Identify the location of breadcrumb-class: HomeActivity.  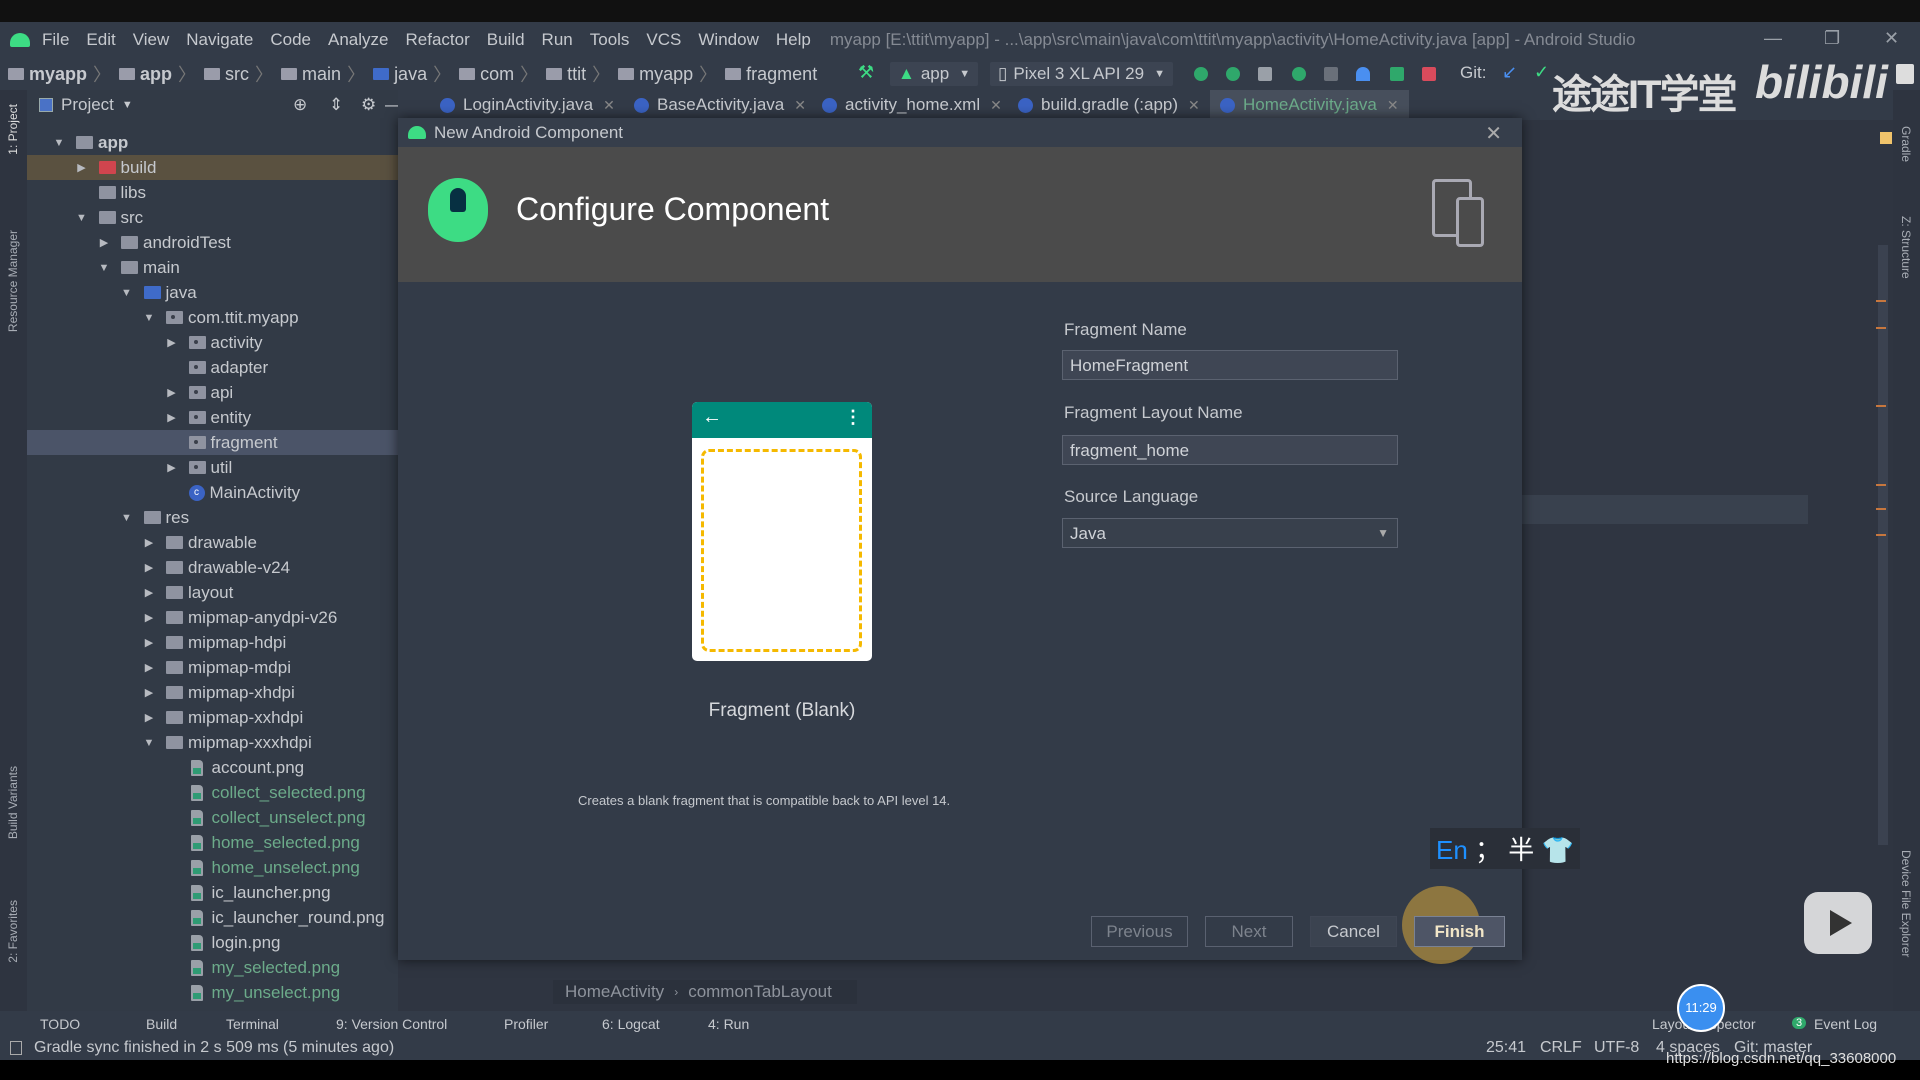
(614, 992).